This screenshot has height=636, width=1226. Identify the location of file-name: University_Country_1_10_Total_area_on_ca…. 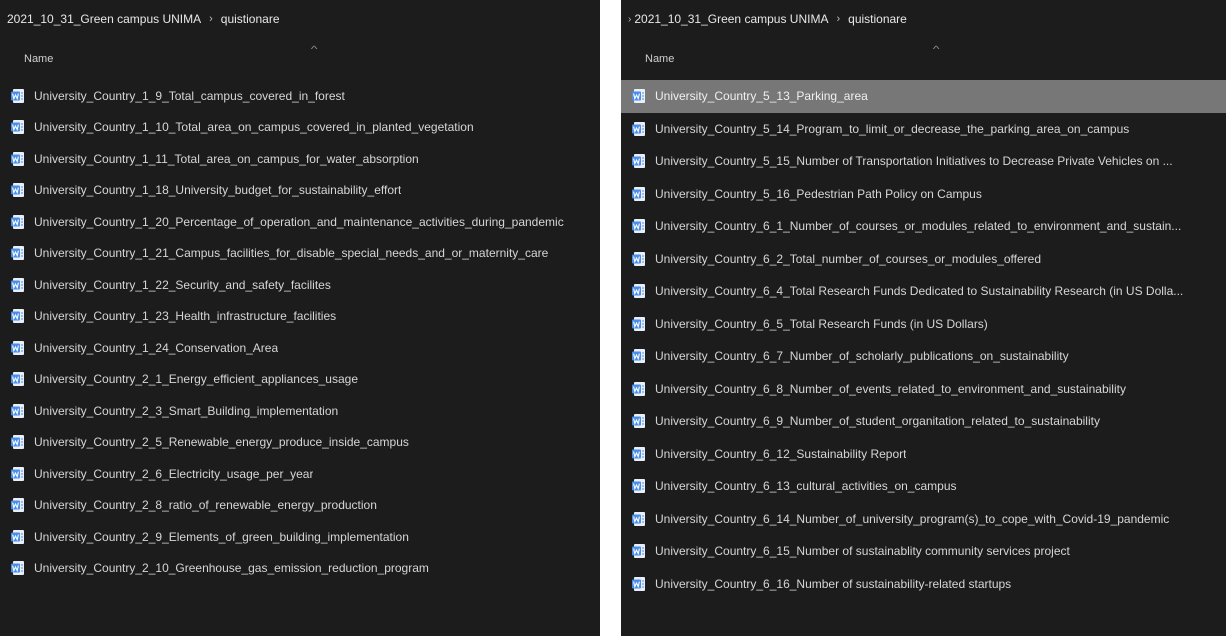
(254, 127).